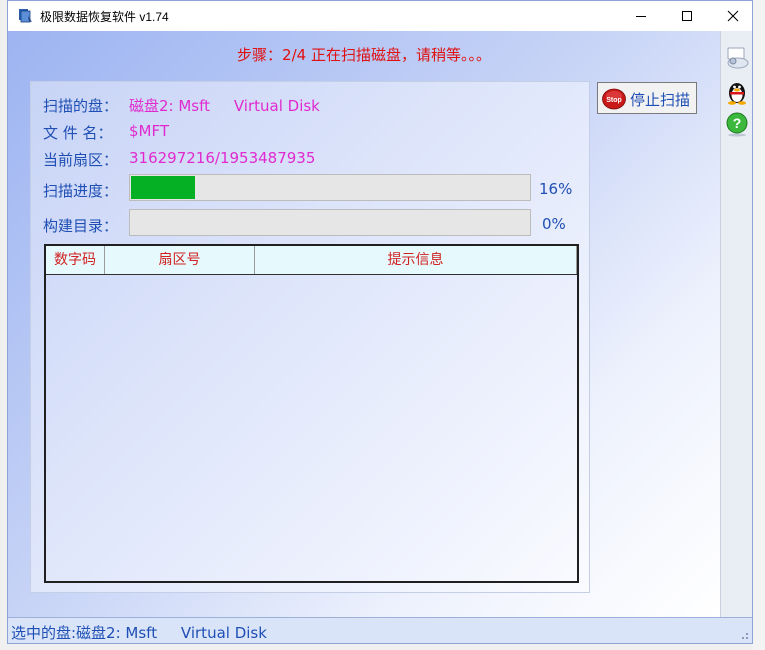 This screenshot has width=765, height=650. What do you see at coordinates (180, 260) in the screenshot?
I see `column-header-sector: 扇区号` at bounding box center [180, 260].